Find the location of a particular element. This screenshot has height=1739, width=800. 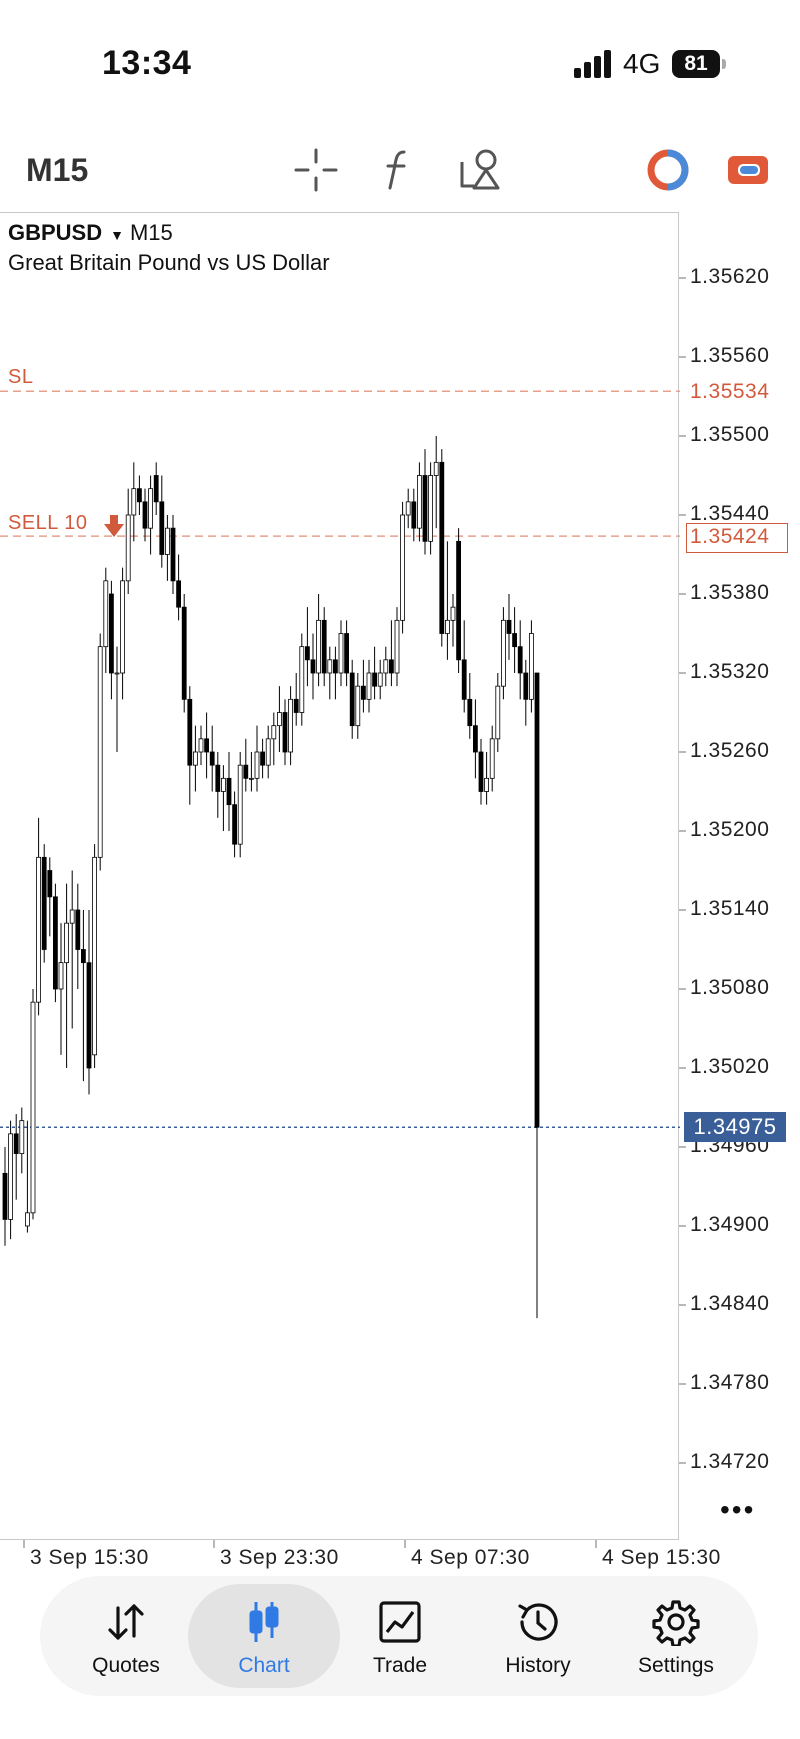

price-tick-label: 1.35620 is located at coordinates (730, 276).